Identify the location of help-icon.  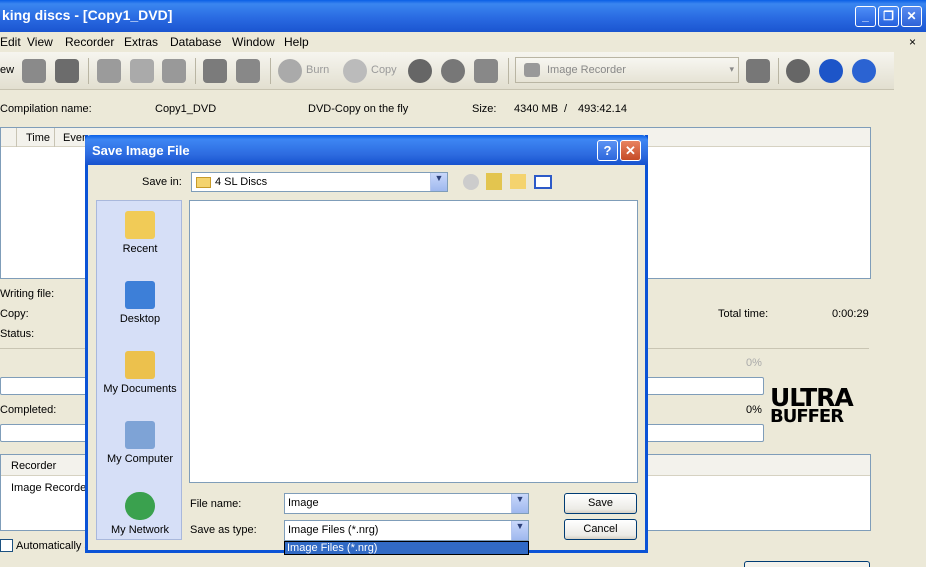
(864, 71).